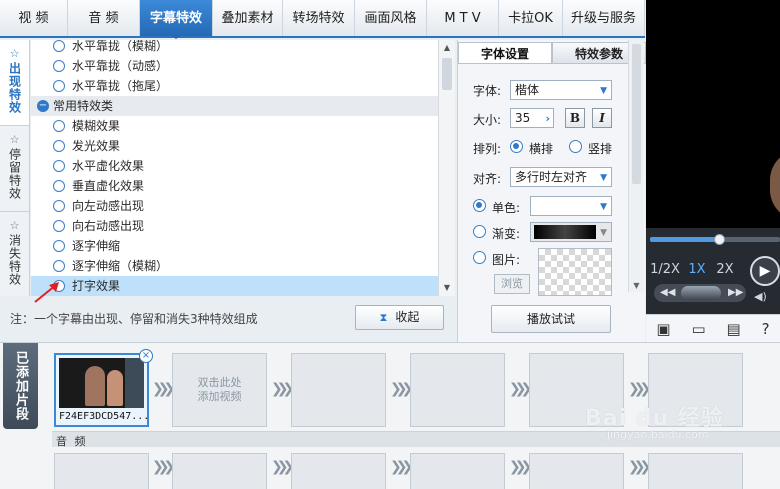 The width and height of the screenshot is (780, 489). I want to click on volume-icon: ◀), so click(760, 296).